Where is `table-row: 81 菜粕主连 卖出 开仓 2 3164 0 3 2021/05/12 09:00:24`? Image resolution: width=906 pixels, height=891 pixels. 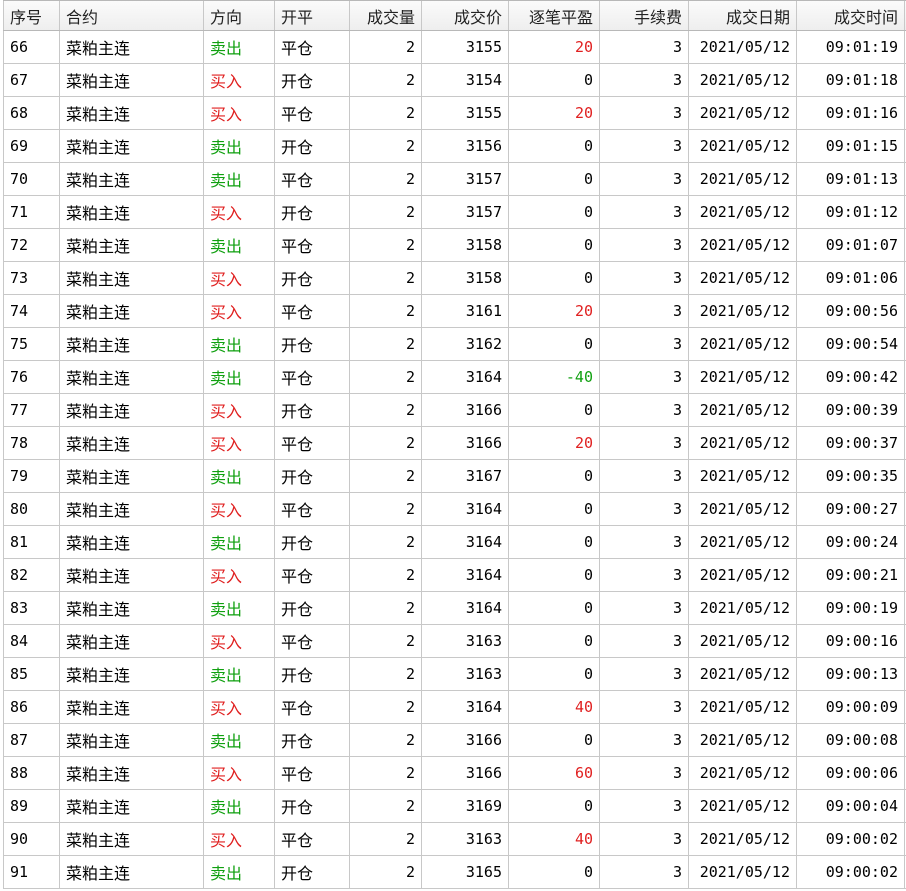 table-row: 81 菜粕主连 卖出 开仓 2 3164 0 3 2021/05/12 09:00:24 is located at coordinates (454, 542).